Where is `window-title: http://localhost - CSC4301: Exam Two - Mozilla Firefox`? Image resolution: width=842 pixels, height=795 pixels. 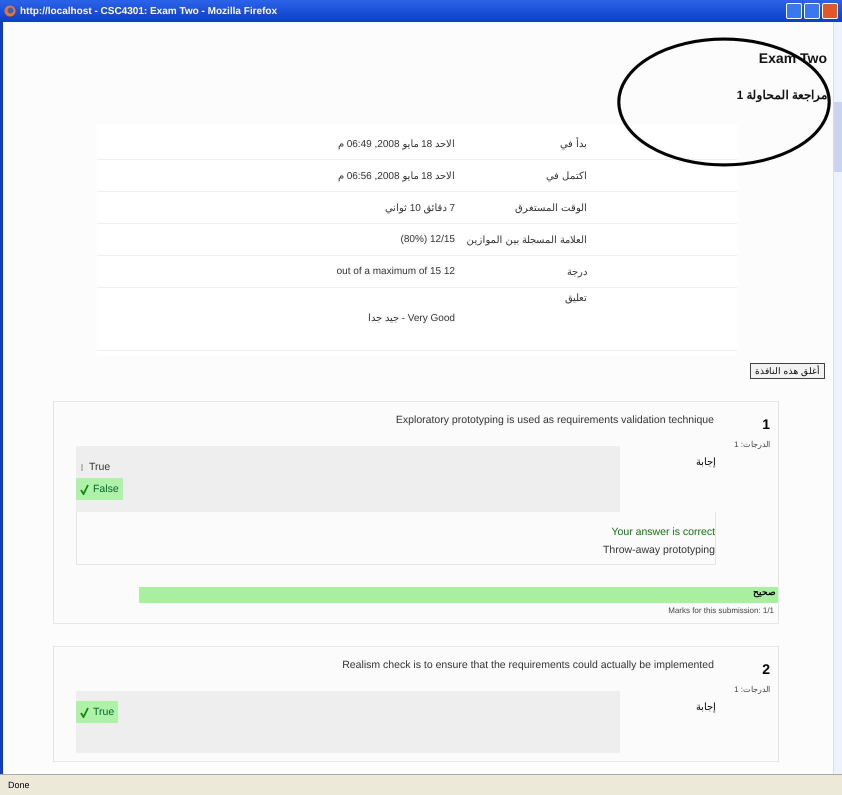 window-title: http://localhost - CSC4301: Exam Two - Mozilla Firefox is located at coordinates (149, 11).